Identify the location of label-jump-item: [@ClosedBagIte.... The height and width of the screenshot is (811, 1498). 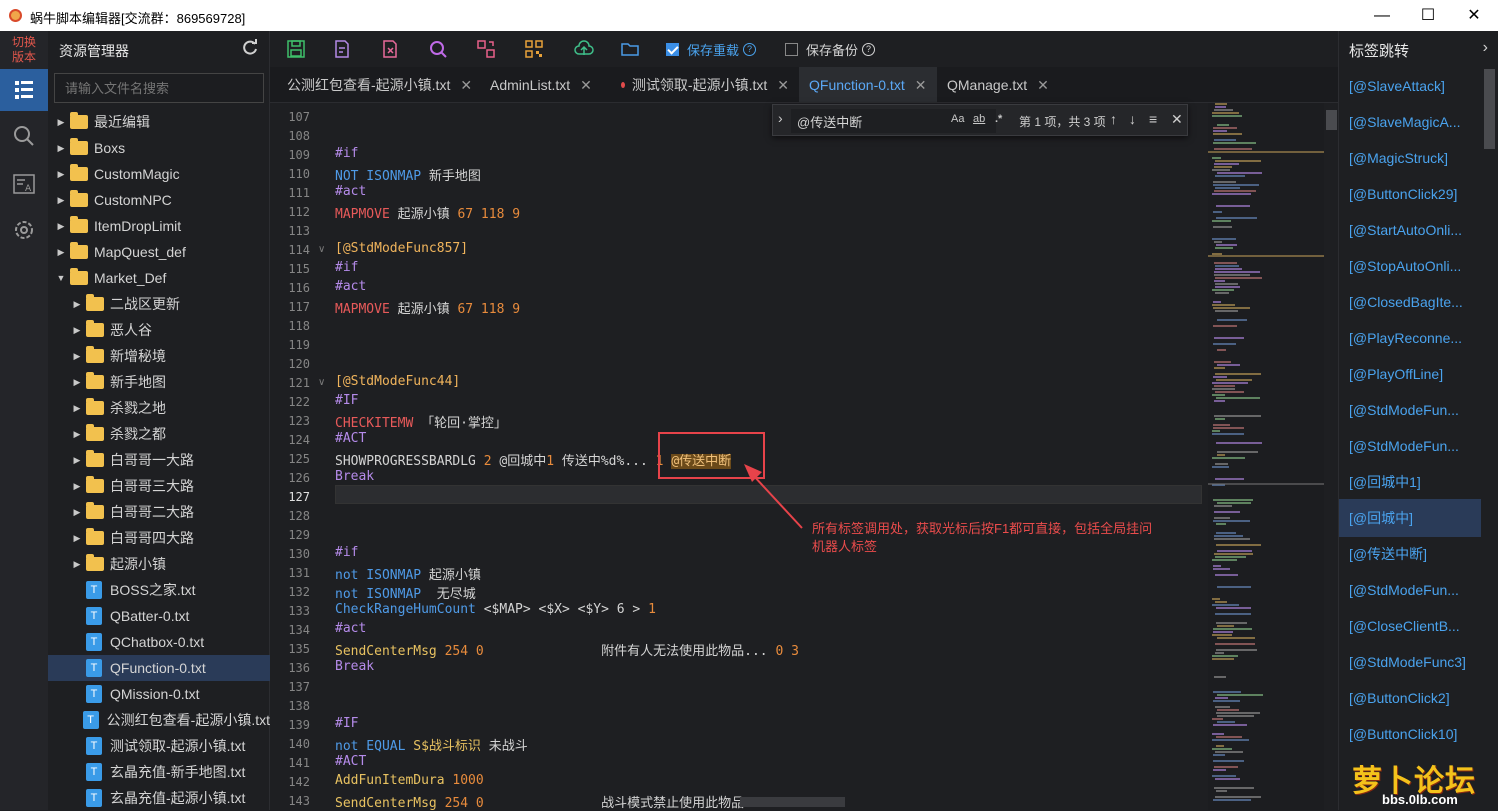
(1410, 302).